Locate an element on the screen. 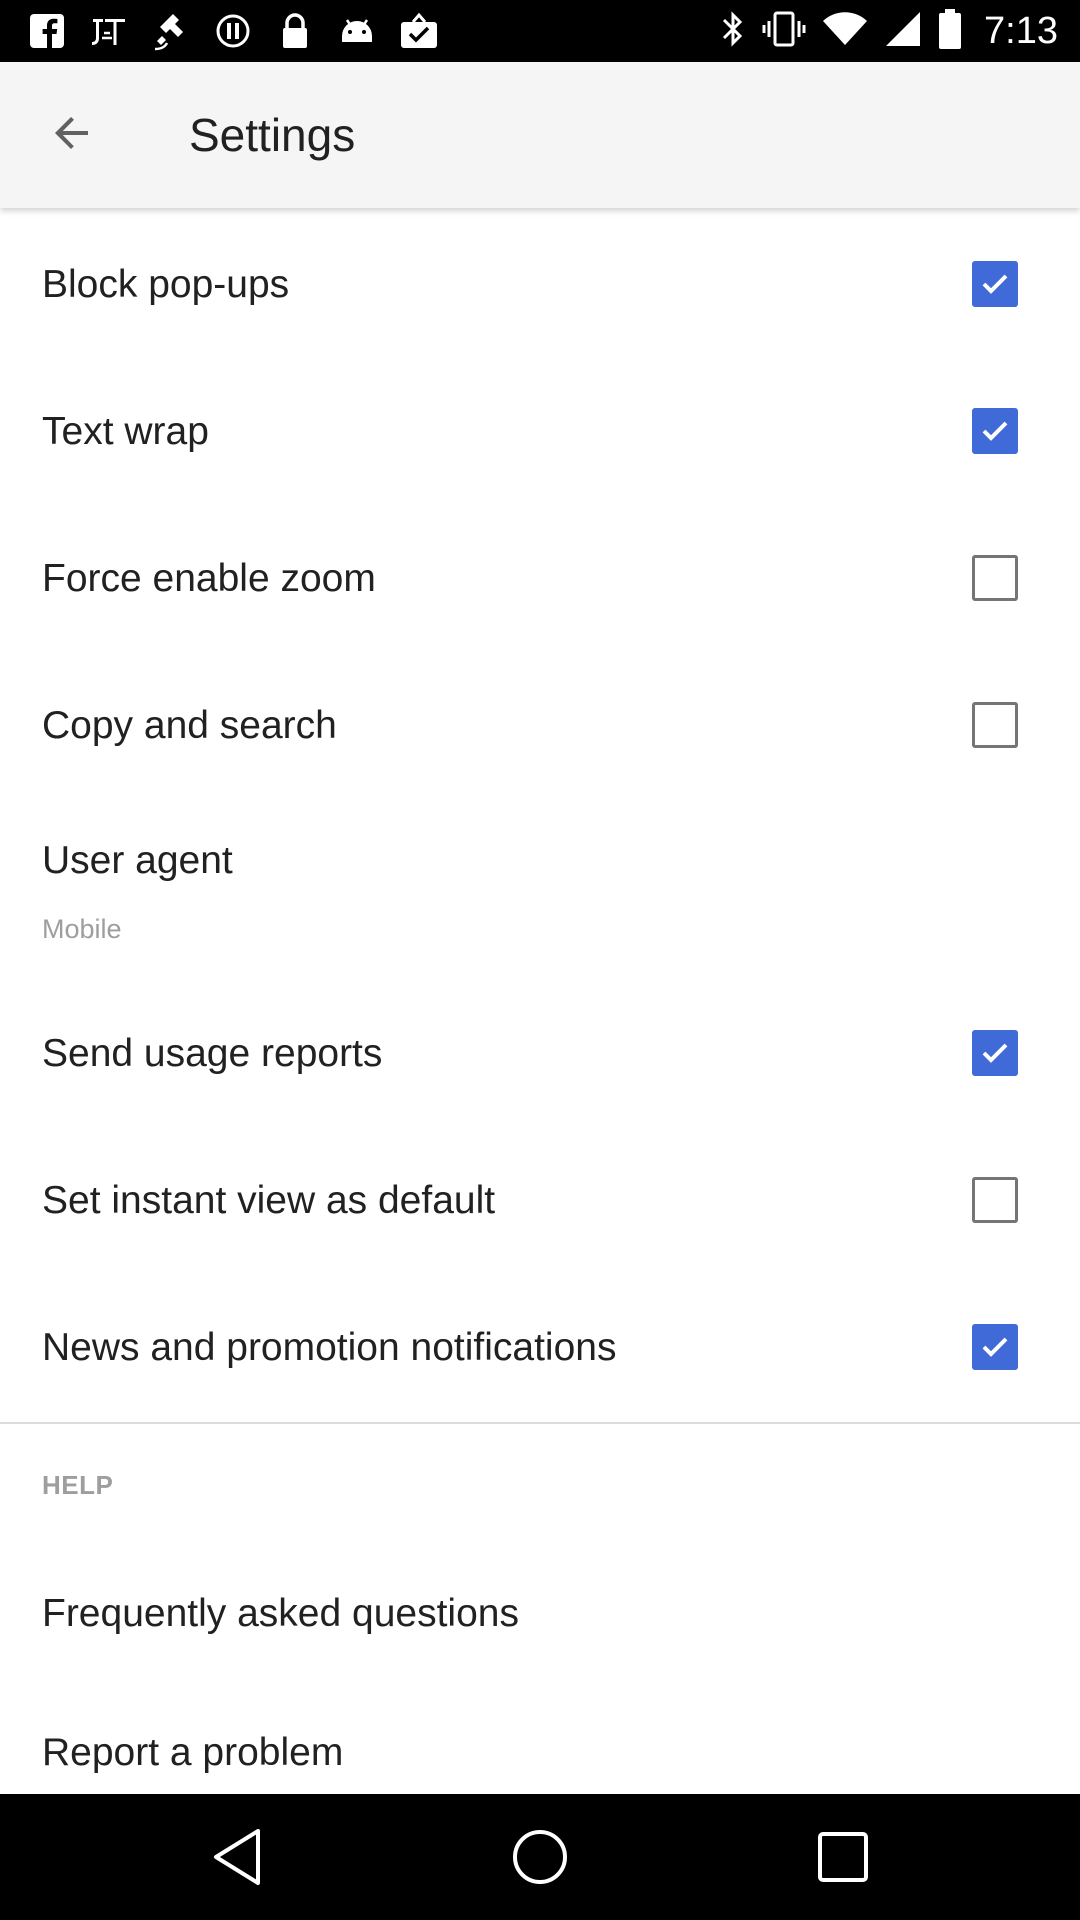 The width and height of the screenshot is (1080, 1920). navigation-bar is located at coordinates (540, 1857).